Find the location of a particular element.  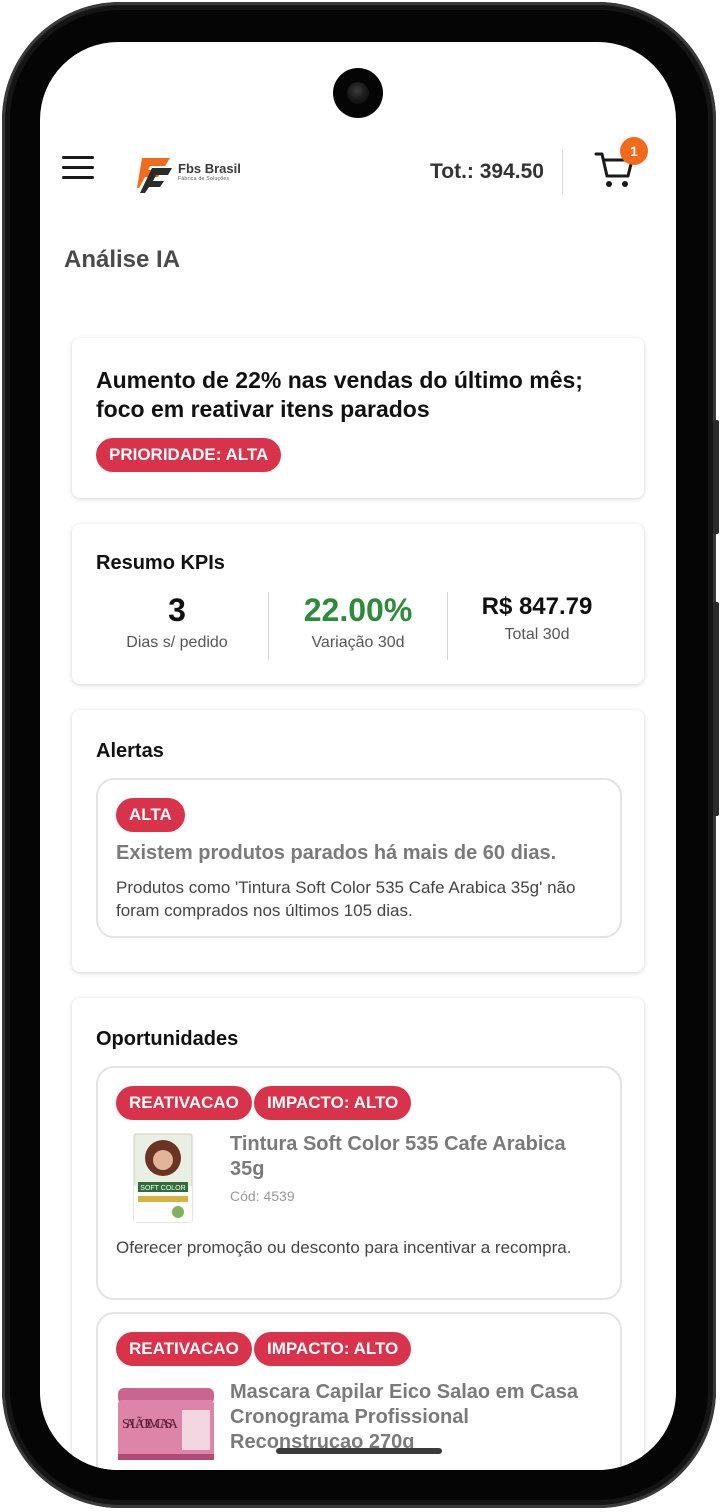

opportunities-title: Oportunidades is located at coordinates (167, 1039).